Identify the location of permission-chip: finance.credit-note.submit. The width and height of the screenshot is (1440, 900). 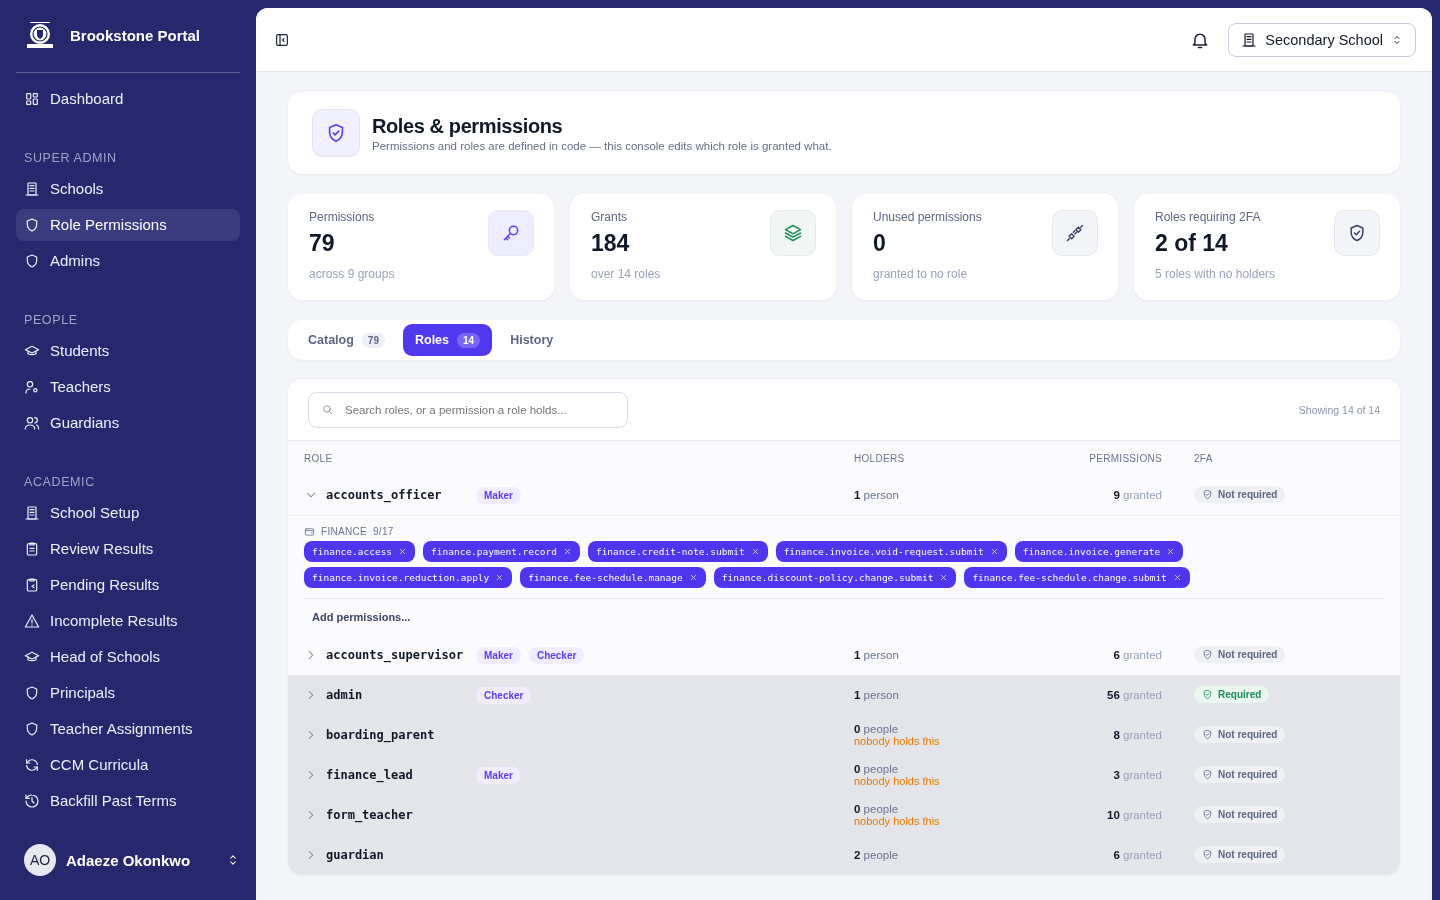
(677, 551).